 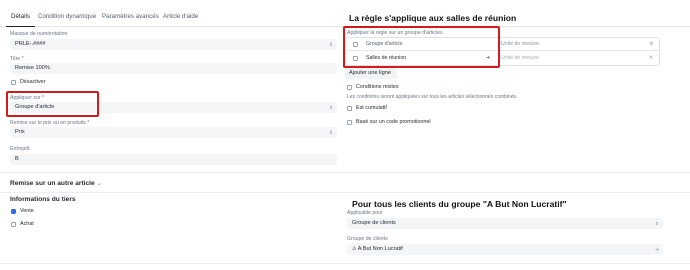 I want to click on vente-label: Vente, so click(x=27, y=211).